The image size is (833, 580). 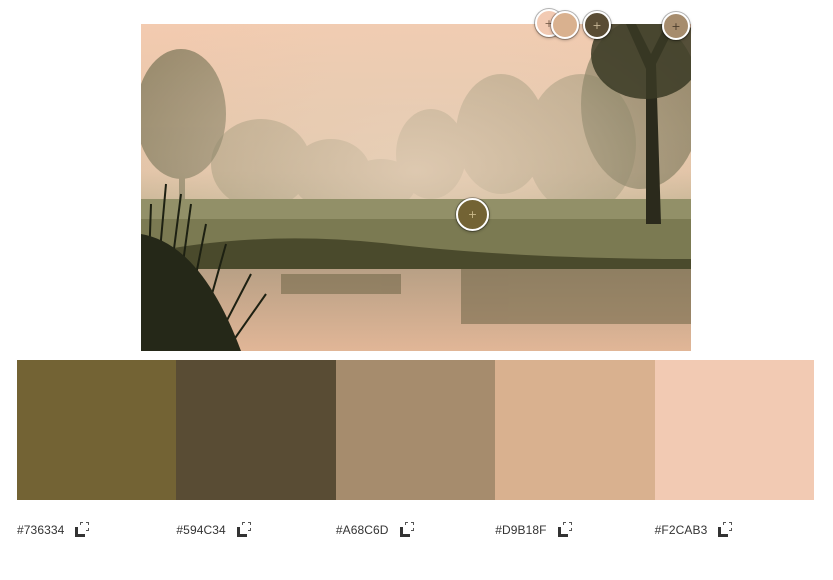 What do you see at coordinates (41, 530) in the screenshot?
I see `hex-code: #736334` at bounding box center [41, 530].